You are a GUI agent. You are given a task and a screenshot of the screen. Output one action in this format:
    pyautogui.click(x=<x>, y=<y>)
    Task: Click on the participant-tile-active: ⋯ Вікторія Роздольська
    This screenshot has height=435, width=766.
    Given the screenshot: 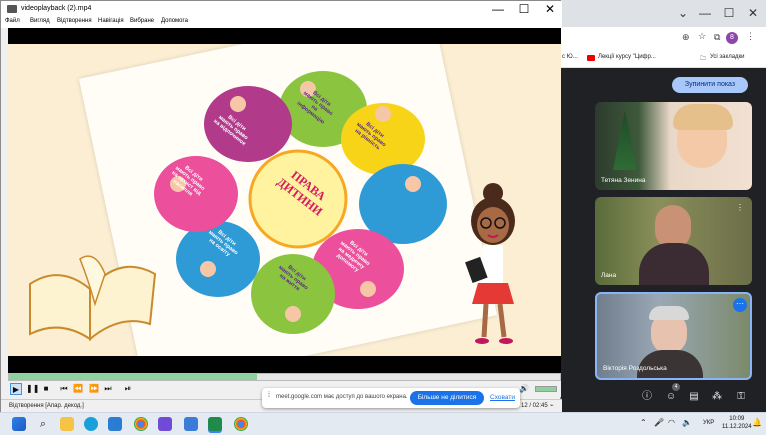 What is the action you would take?
    pyautogui.click(x=673, y=336)
    